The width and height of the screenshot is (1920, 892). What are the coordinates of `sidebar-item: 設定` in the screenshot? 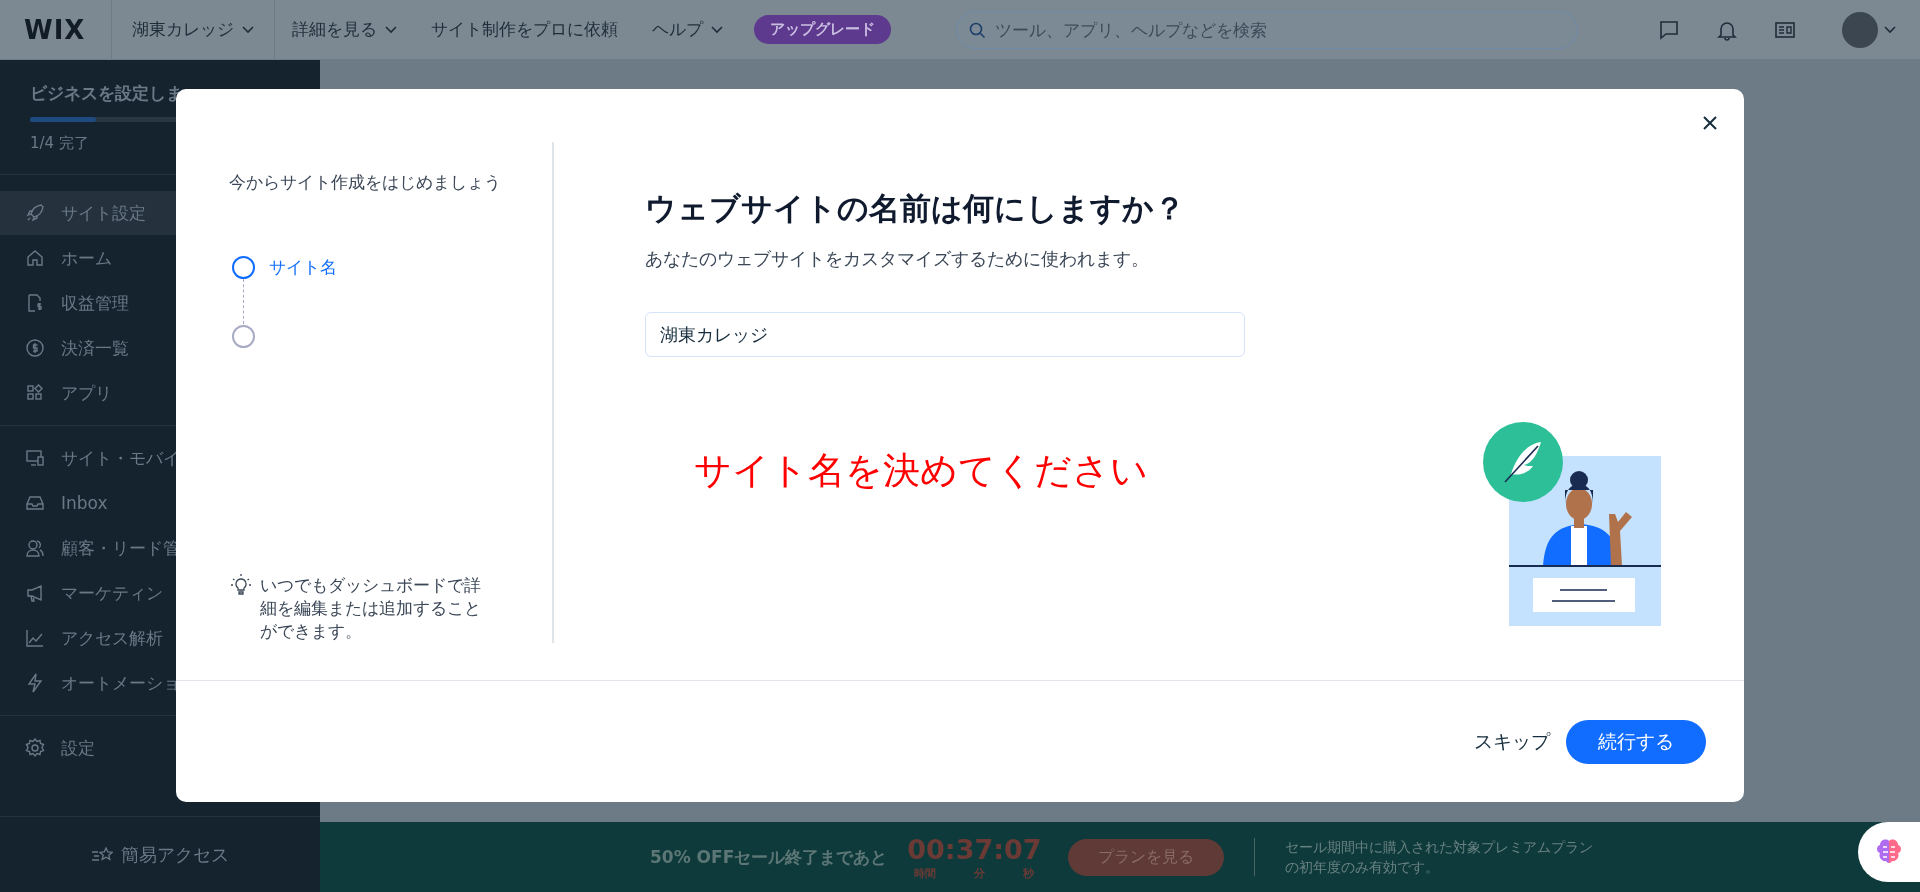 It's located at (160, 748).